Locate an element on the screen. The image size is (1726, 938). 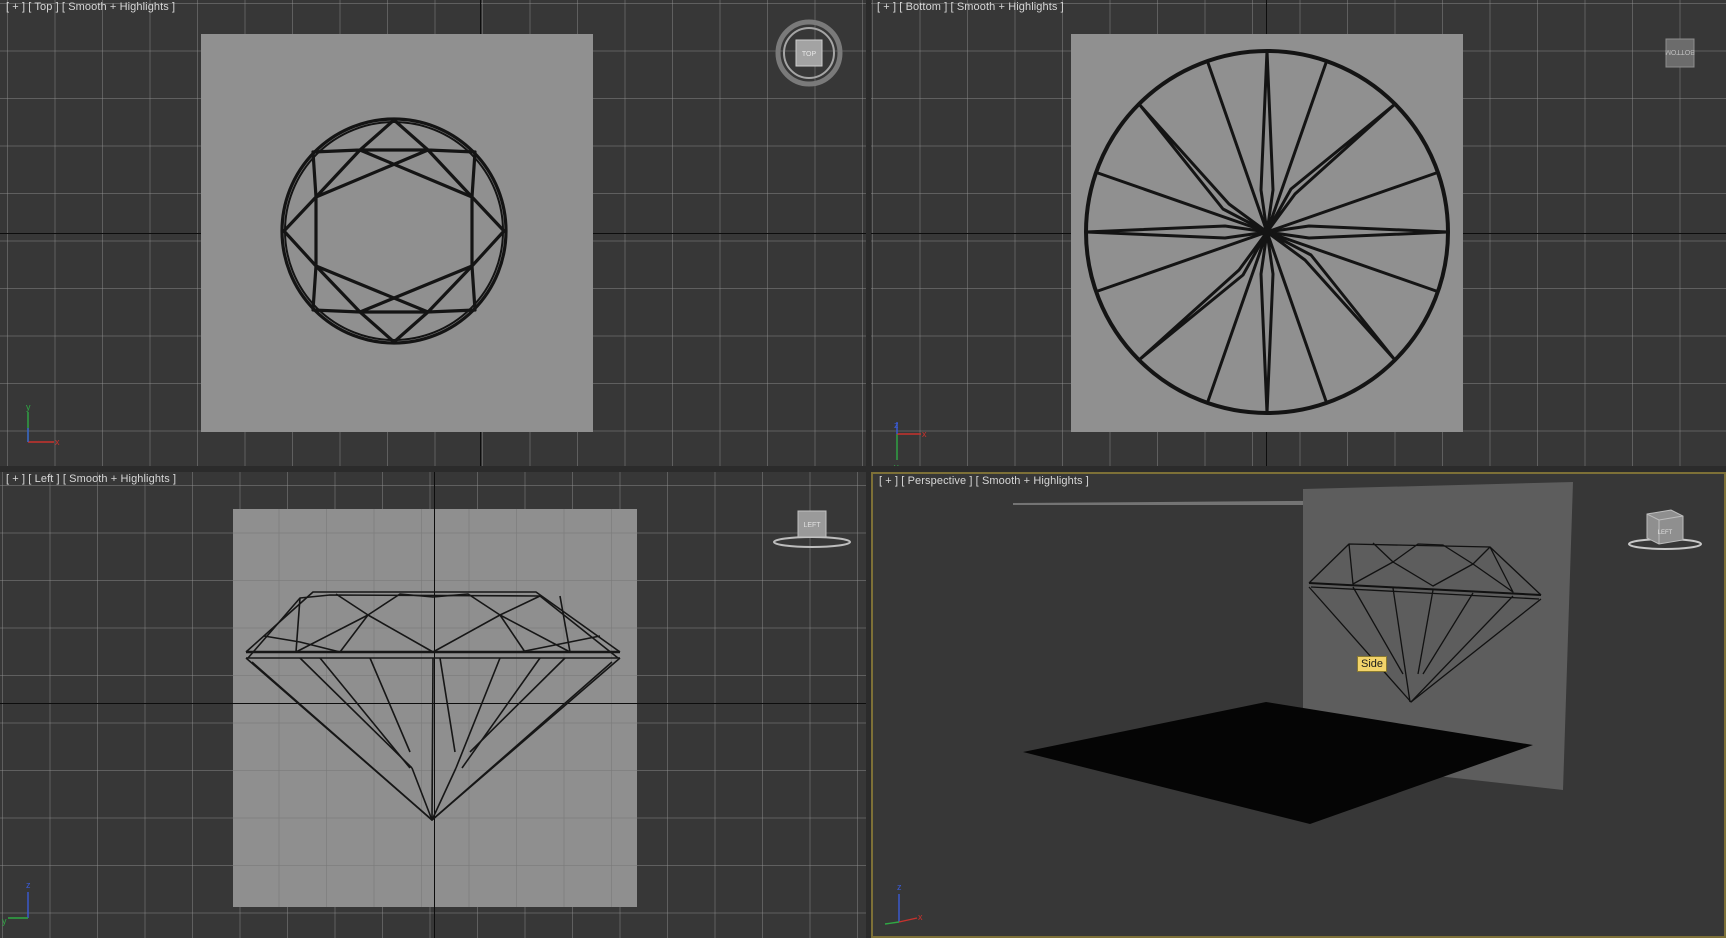
diamond-side-drawing is located at coordinates (433, 706).